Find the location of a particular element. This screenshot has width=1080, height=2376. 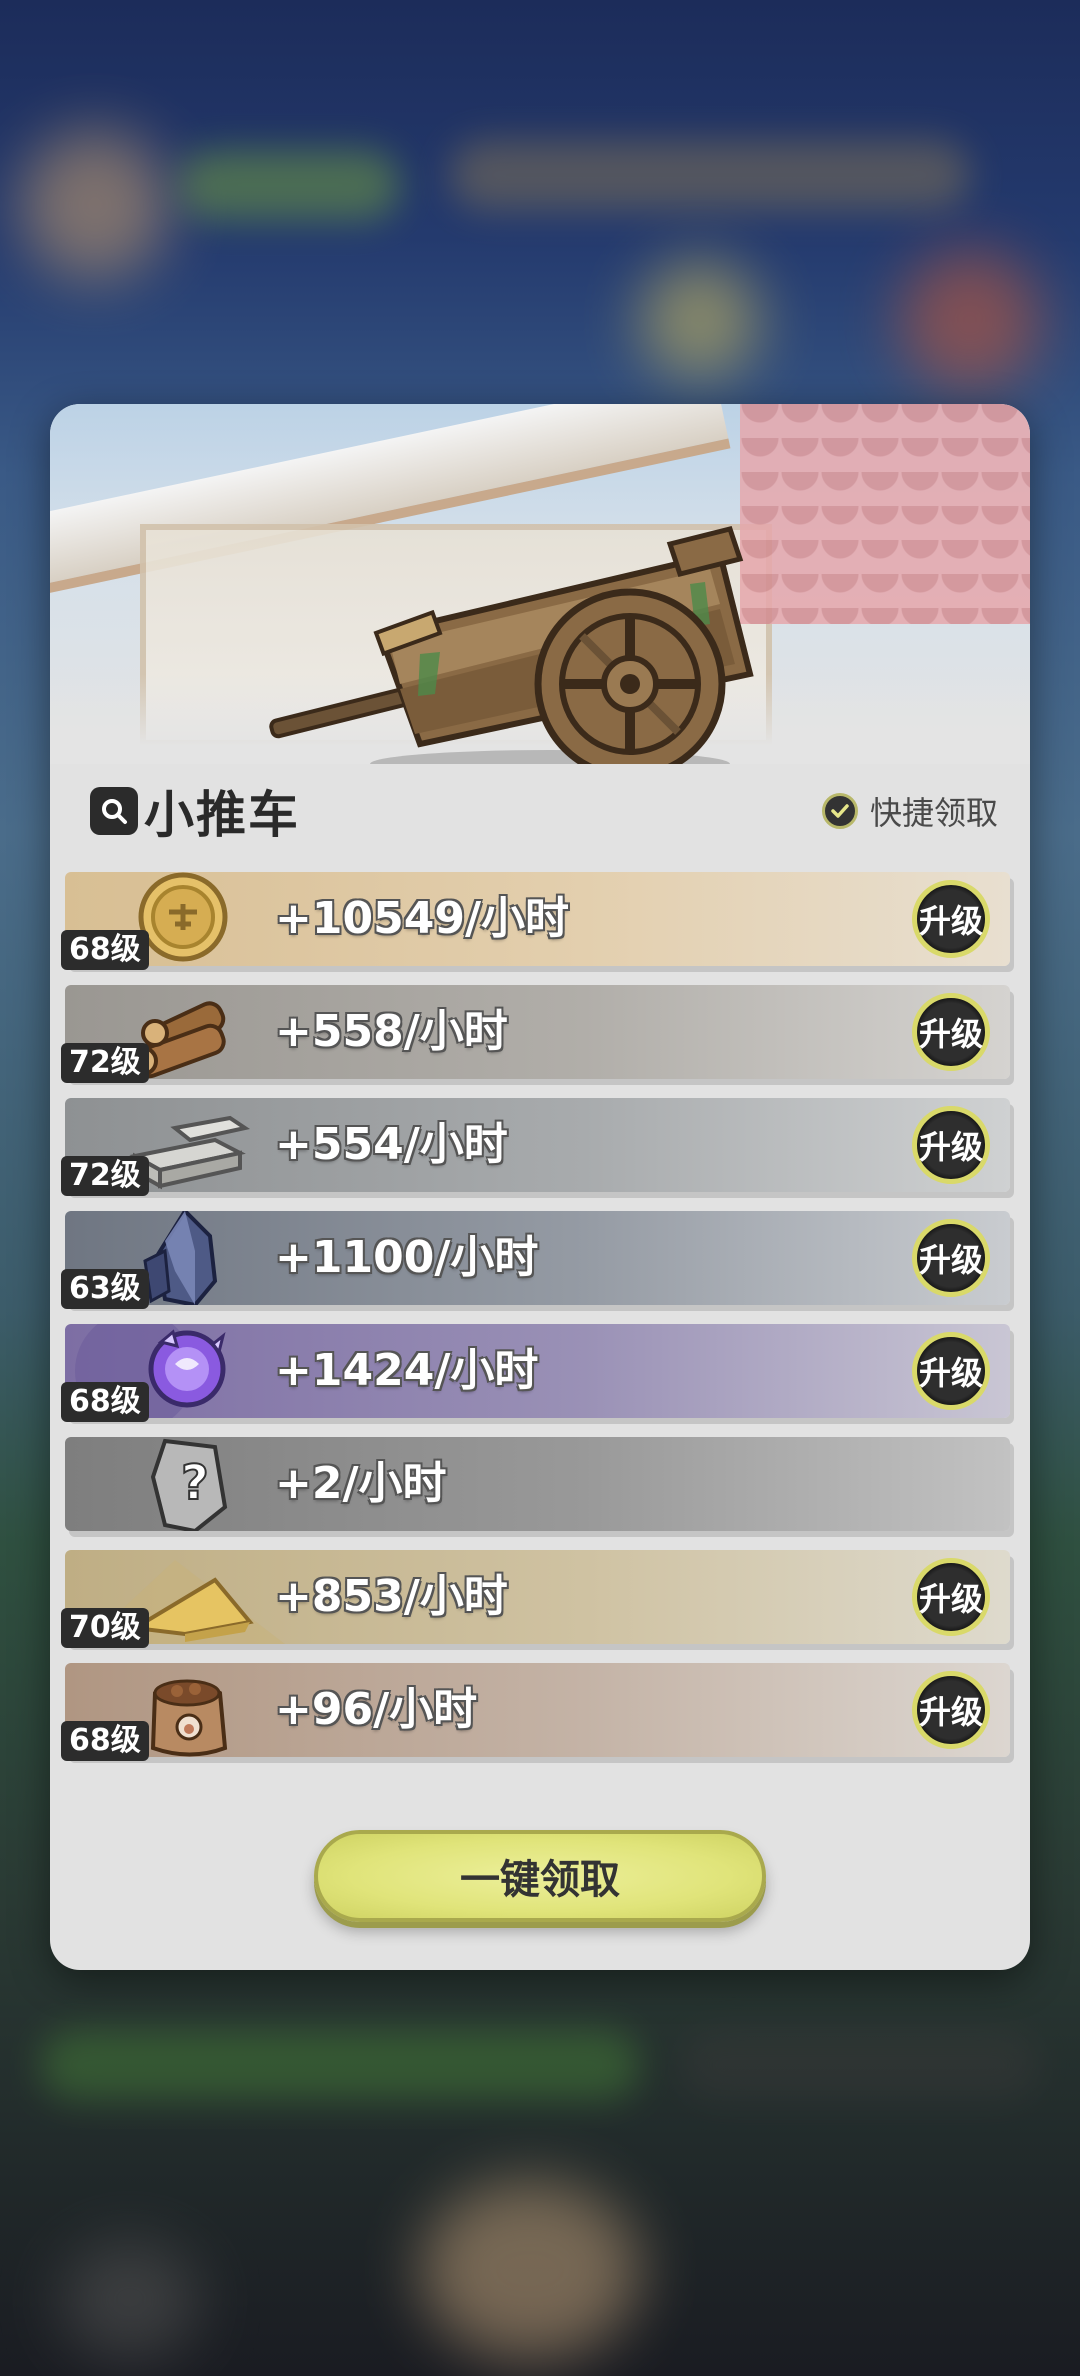

panel-header: 小推车 is located at coordinates (195, 811).